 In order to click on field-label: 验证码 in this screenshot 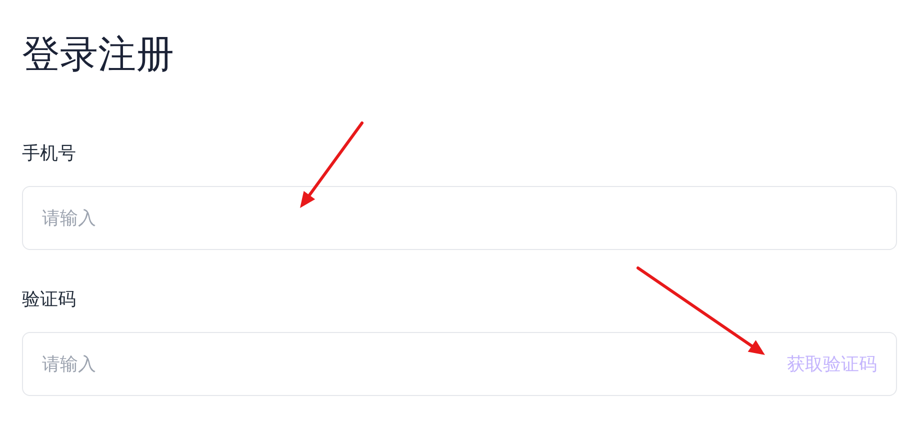, I will do `click(49, 300)`.